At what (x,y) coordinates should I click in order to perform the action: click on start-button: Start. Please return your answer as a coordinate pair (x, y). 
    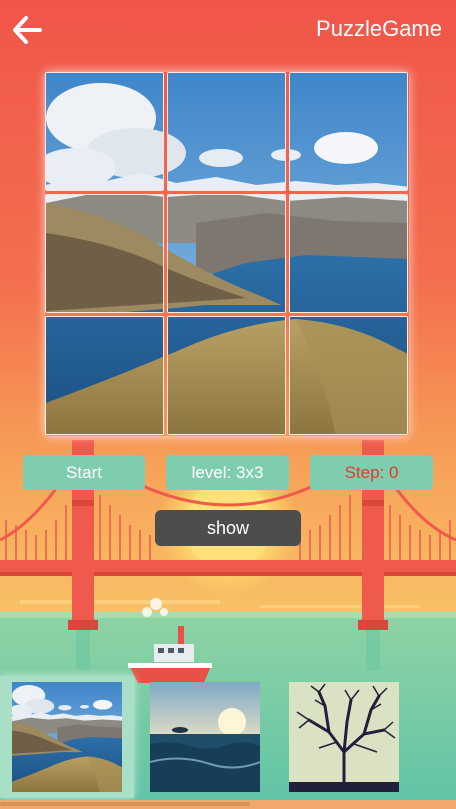
    Looking at the image, I should click on (84, 472).